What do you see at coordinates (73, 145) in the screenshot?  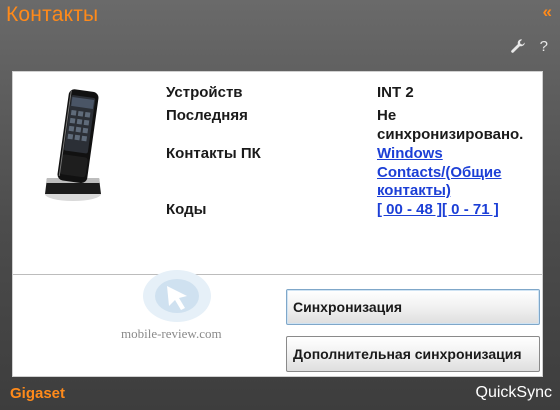 I see `phone-device-image` at bounding box center [73, 145].